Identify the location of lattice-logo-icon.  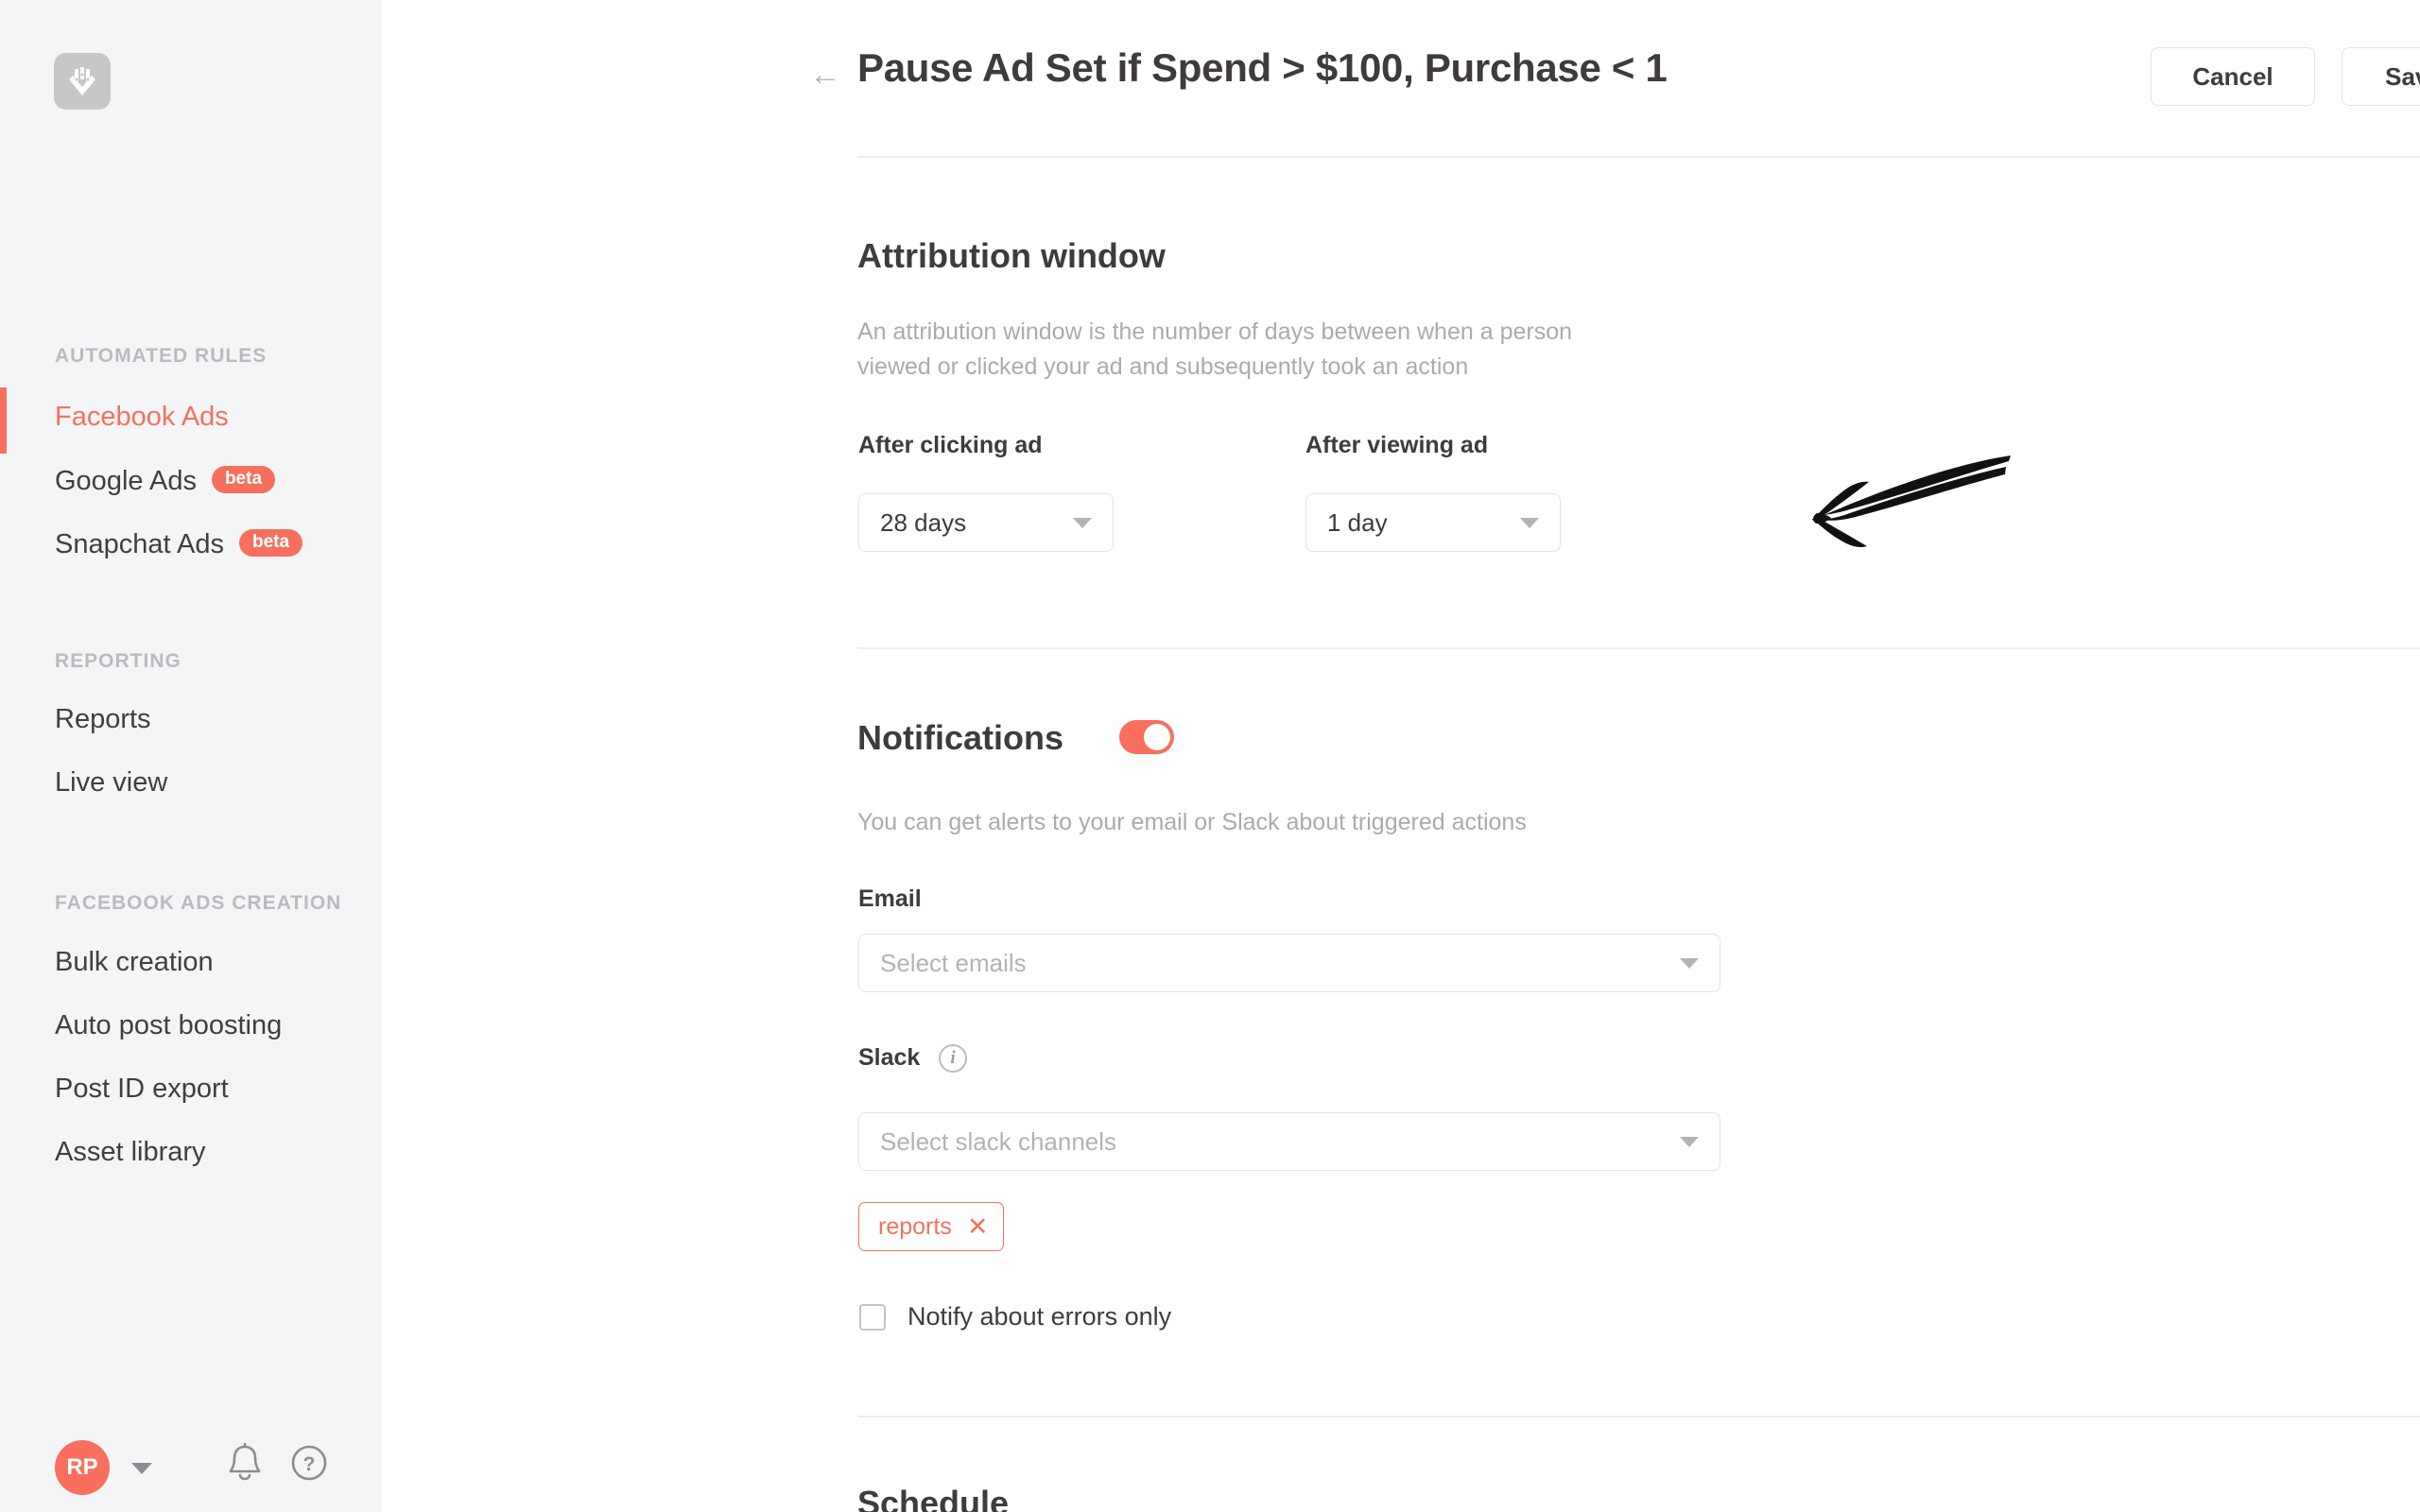
(82, 81).